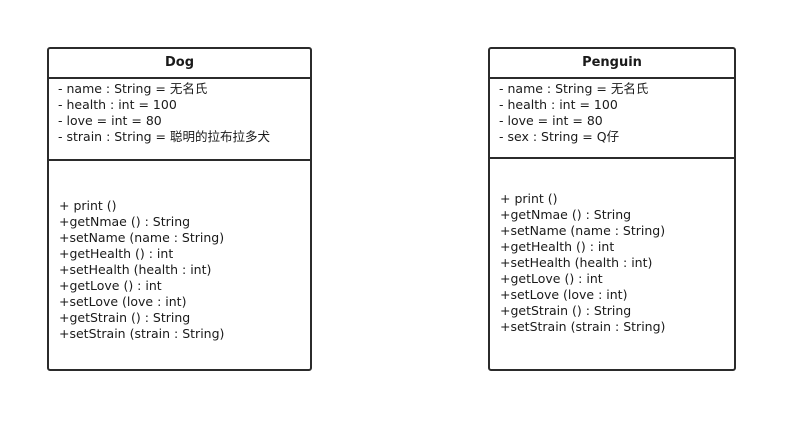 This screenshot has height=432, width=797. I want to click on penguin-attribute: - name : String = 无名氏, so click(574, 88).